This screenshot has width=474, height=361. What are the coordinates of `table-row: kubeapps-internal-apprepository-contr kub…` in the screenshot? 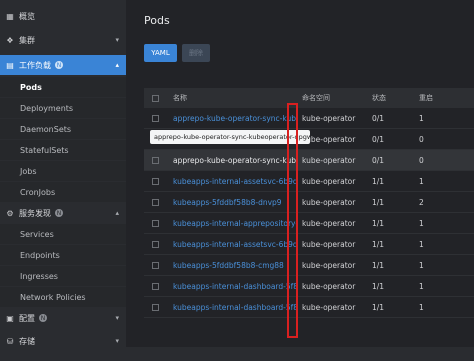 It's located at (309, 223).